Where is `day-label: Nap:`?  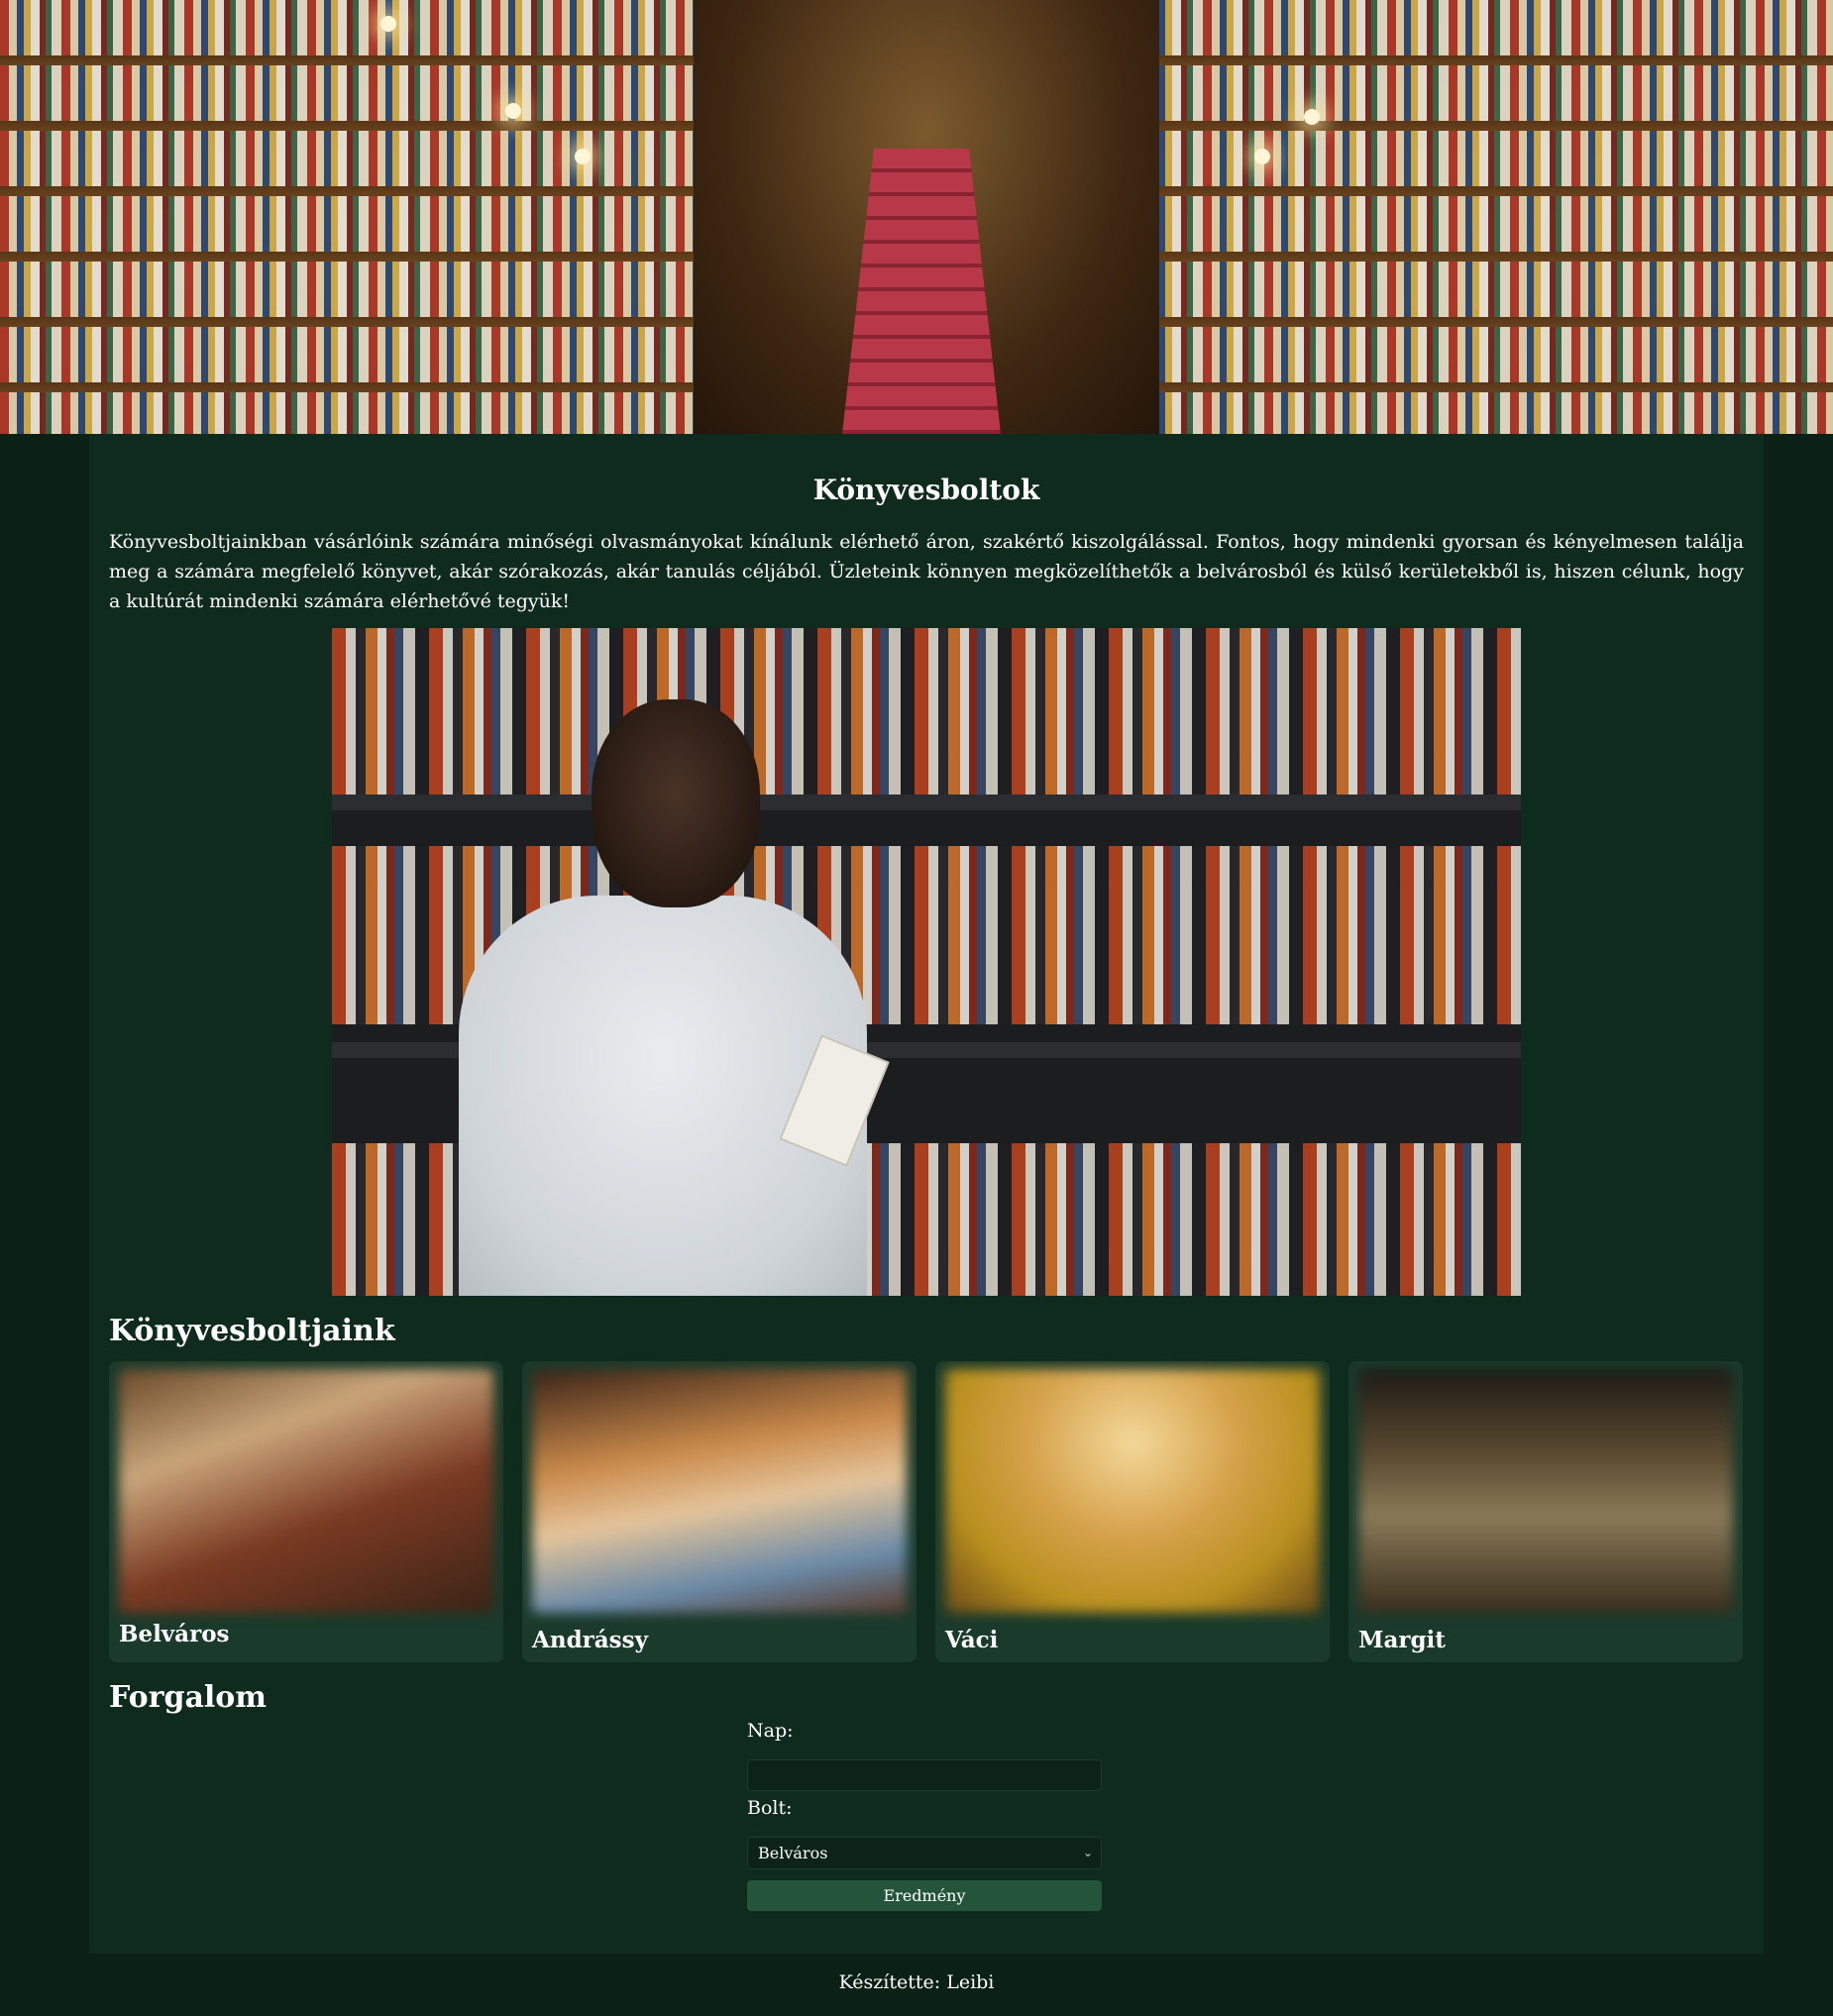 day-label: Nap: is located at coordinates (770, 1731).